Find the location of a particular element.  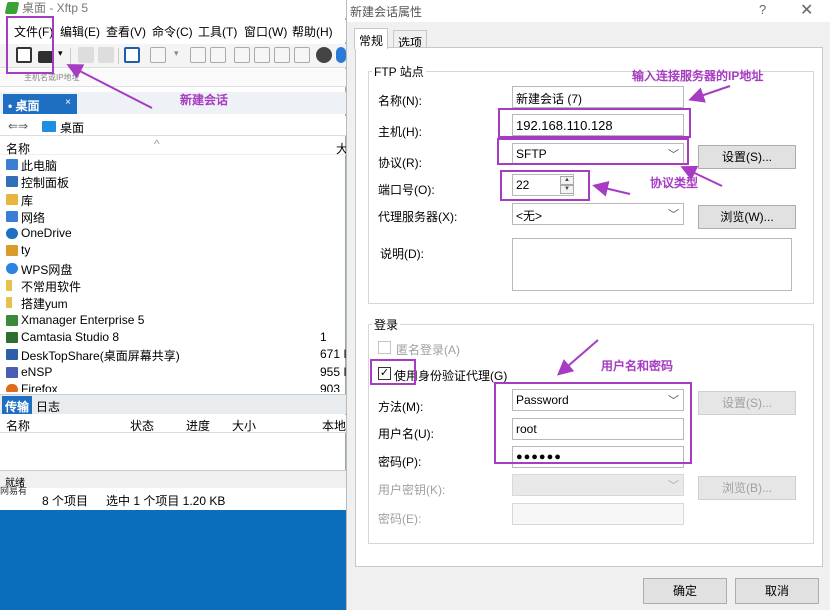

arrow-protocol is located at coordinates (701, 176).